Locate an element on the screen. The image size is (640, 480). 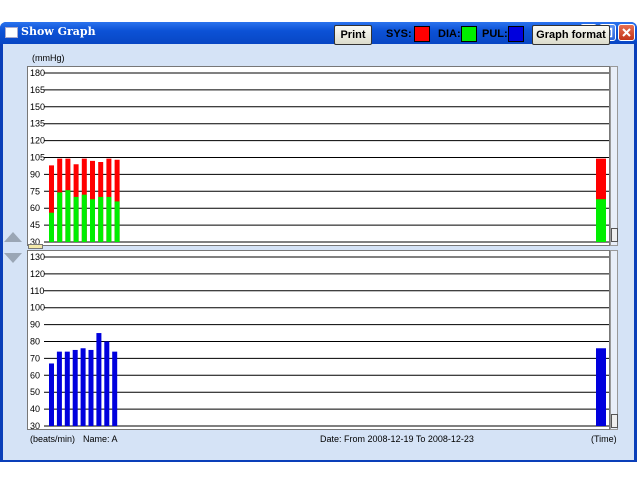
legend-dia-swatch is located at coordinates (469, 34).